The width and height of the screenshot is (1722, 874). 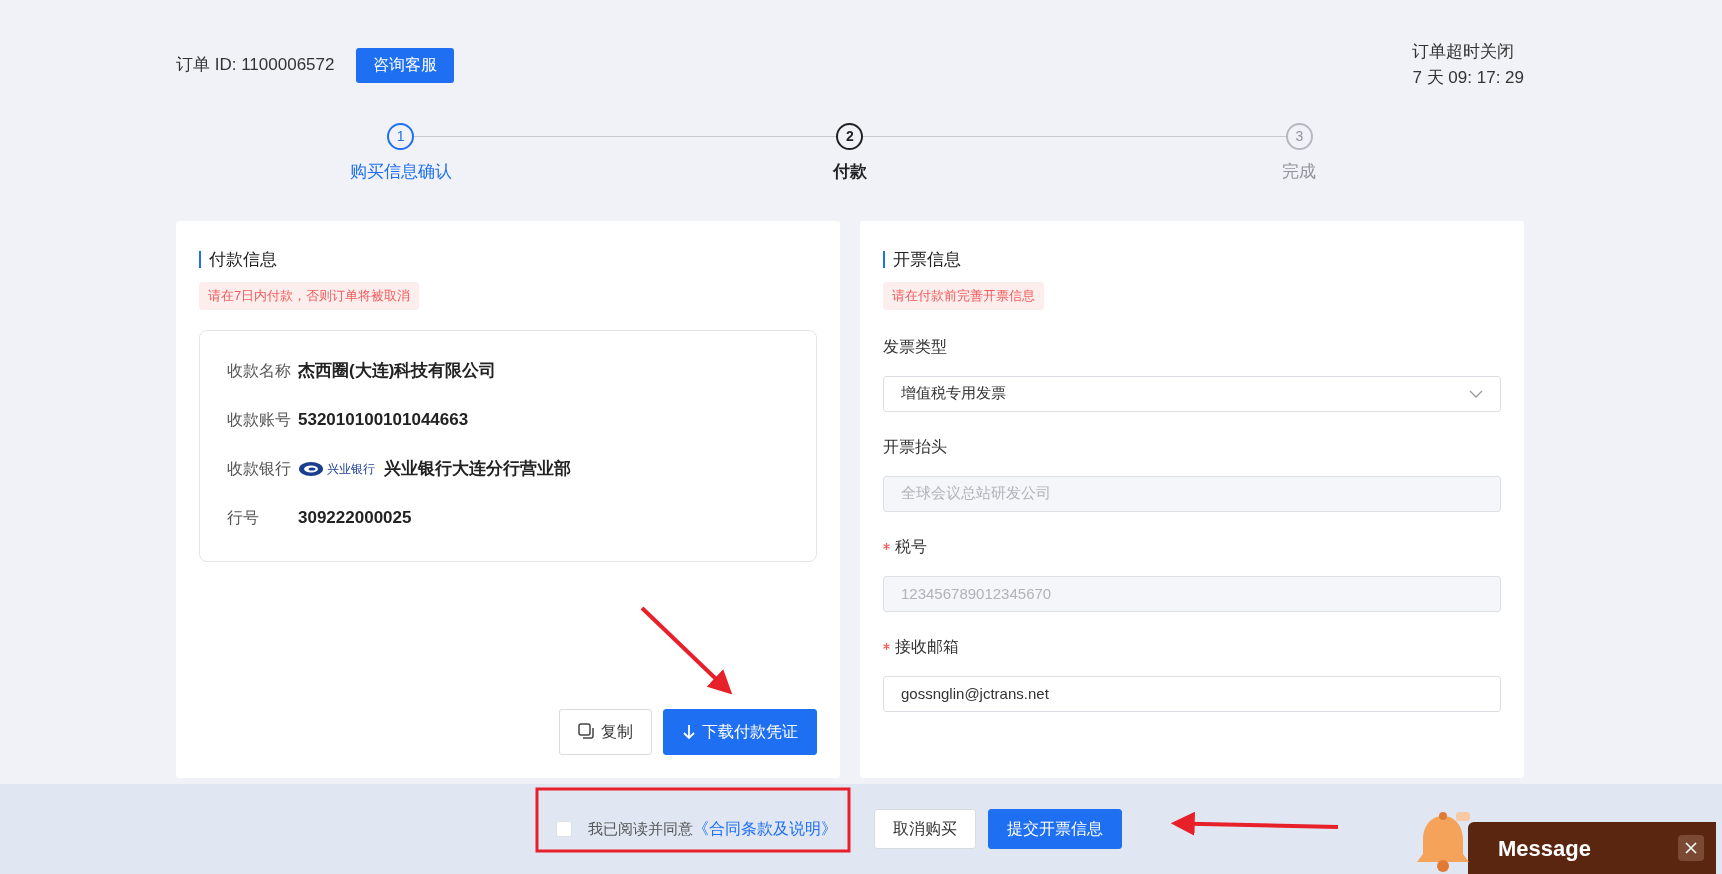 What do you see at coordinates (336, 469) in the screenshot?
I see `bank-logo: 兴业银行` at bounding box center [336, 469].